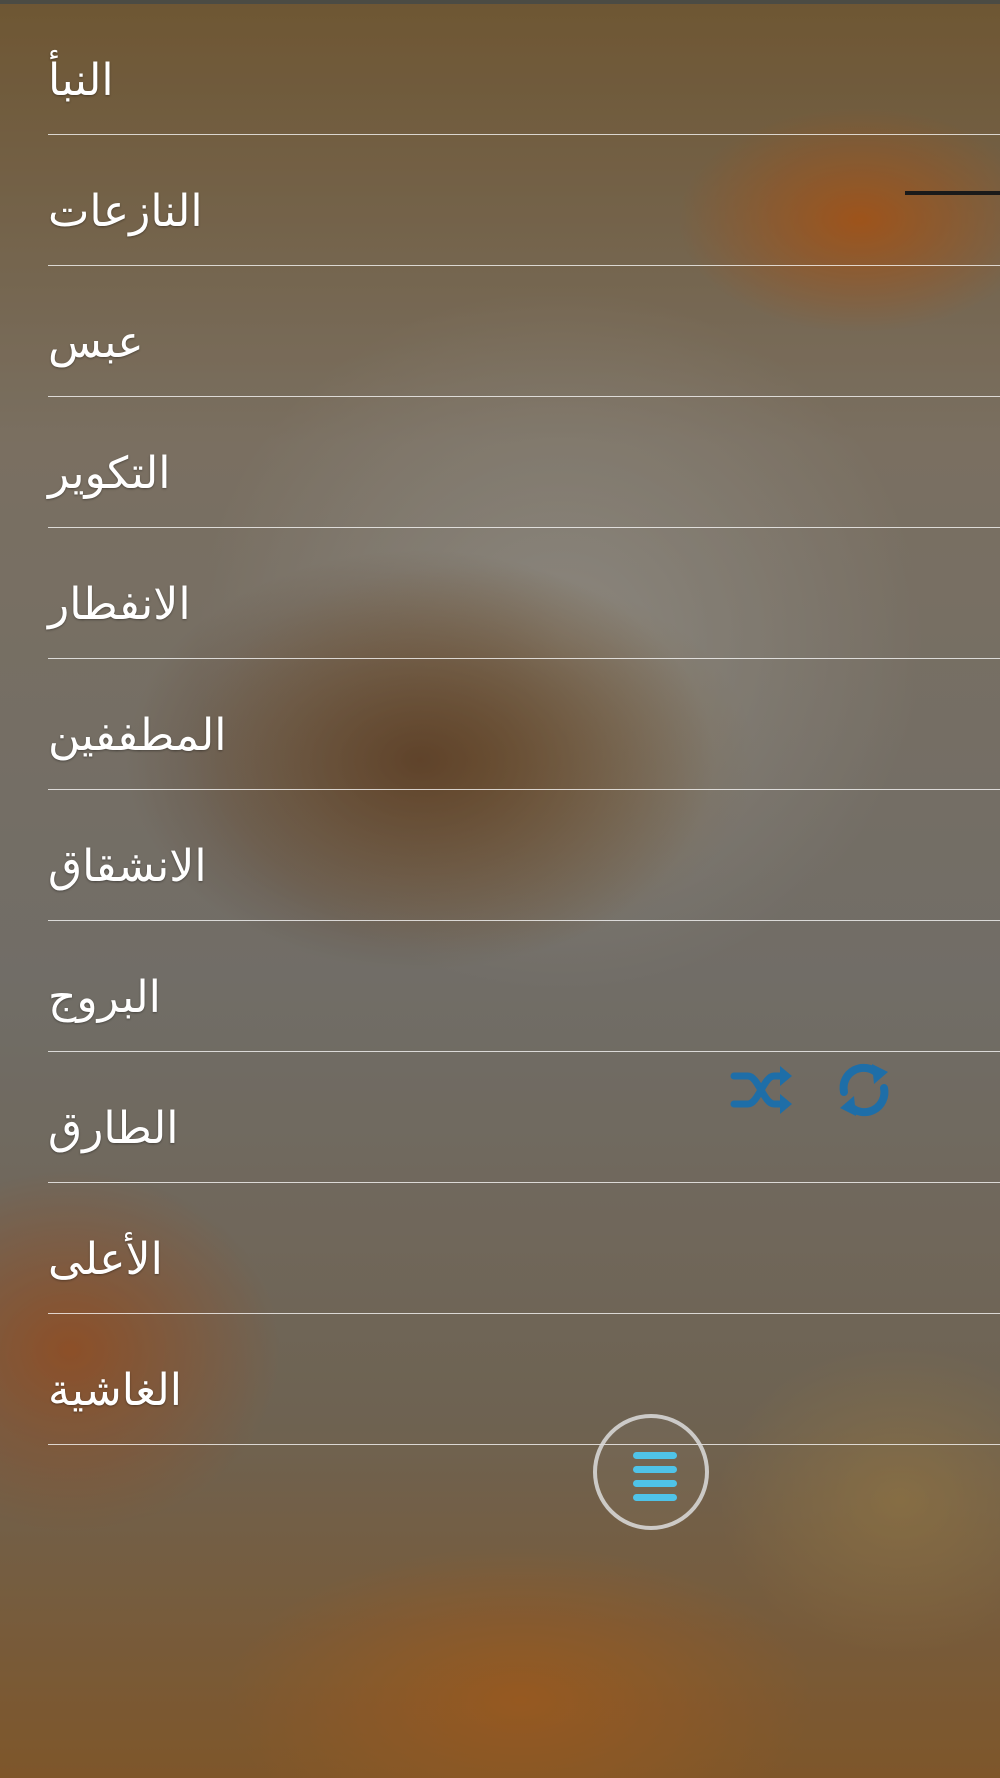 The height and width of the screenshot is (1778, 1000). I want to click on menu-icon, so click(655, 1476).